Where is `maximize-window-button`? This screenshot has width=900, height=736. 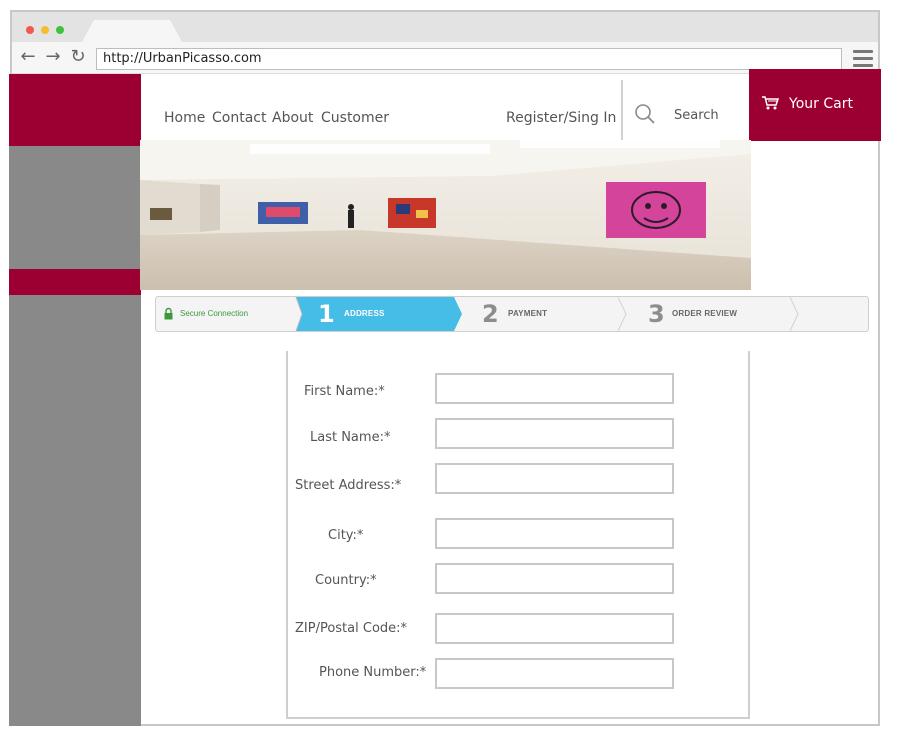
maximize-window-button is located at coordinates (60, 30).